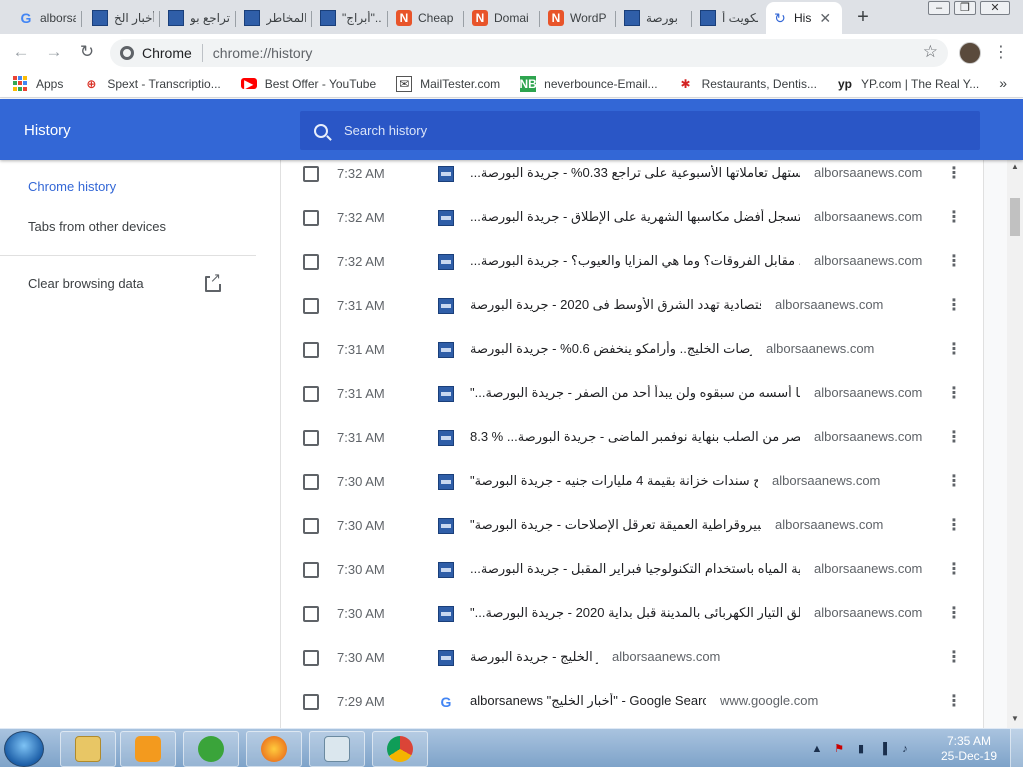  What do you see at coordinates (624, 130) in the screenshot?
I see `search-input` at bounding box center [624, 130].